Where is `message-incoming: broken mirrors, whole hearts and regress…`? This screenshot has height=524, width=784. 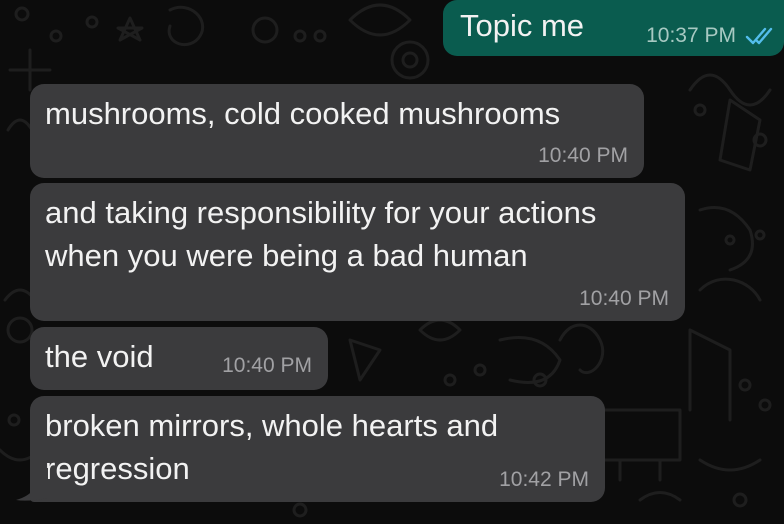 message-incoming: broken mirrors, whole hearts and regress… is located at coordinates (317, 449).